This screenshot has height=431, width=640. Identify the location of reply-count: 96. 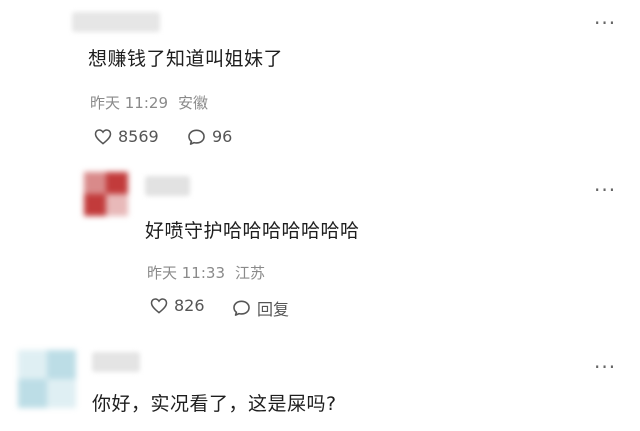
(222, 136).